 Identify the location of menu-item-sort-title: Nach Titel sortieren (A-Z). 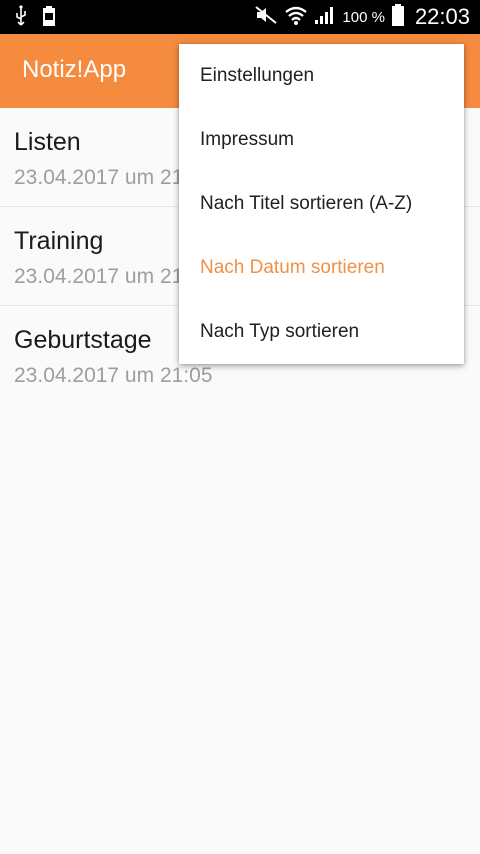
(321, 204).